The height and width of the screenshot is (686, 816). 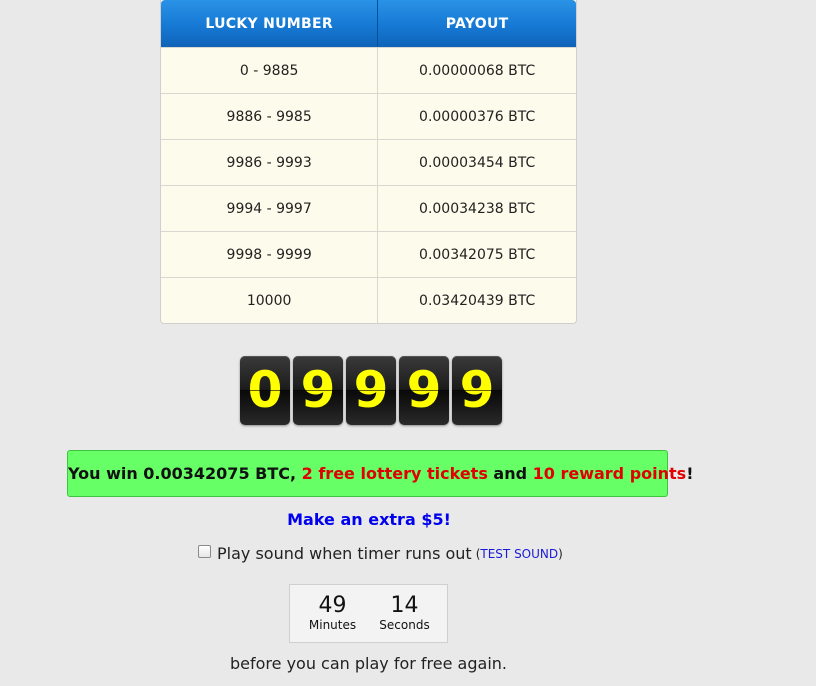 I want to click on payout-cell: 0.00003454 BTC, so click(x=476, y=162).